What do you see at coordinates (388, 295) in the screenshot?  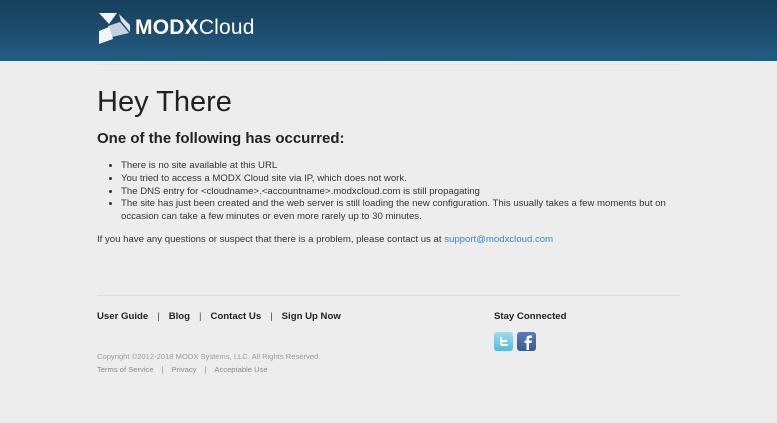 I see `footer-divider` at bounding box center [388, 295].